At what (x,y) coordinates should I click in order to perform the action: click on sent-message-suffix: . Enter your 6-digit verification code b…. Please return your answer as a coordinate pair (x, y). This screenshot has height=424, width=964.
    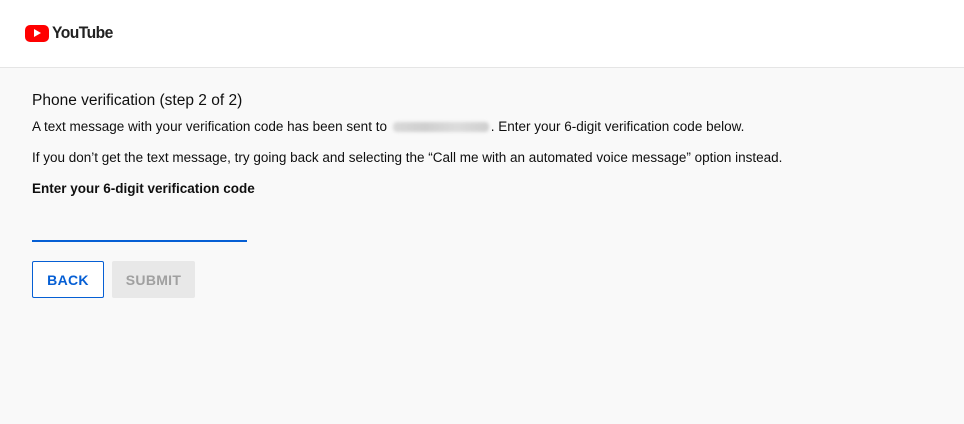
    Looking at the image, I should click on (617, 126).